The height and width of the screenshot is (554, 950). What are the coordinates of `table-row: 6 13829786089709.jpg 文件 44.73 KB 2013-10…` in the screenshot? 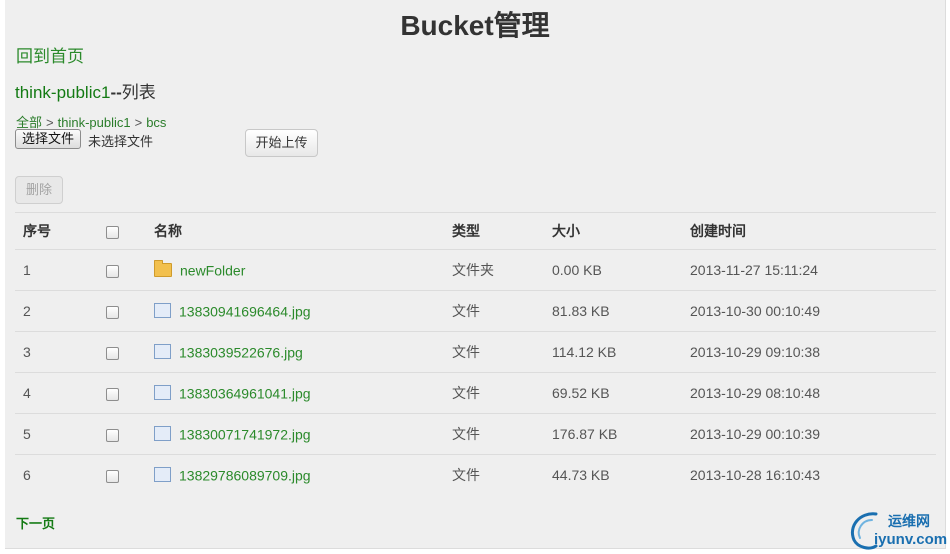 It's located at (475, 474).